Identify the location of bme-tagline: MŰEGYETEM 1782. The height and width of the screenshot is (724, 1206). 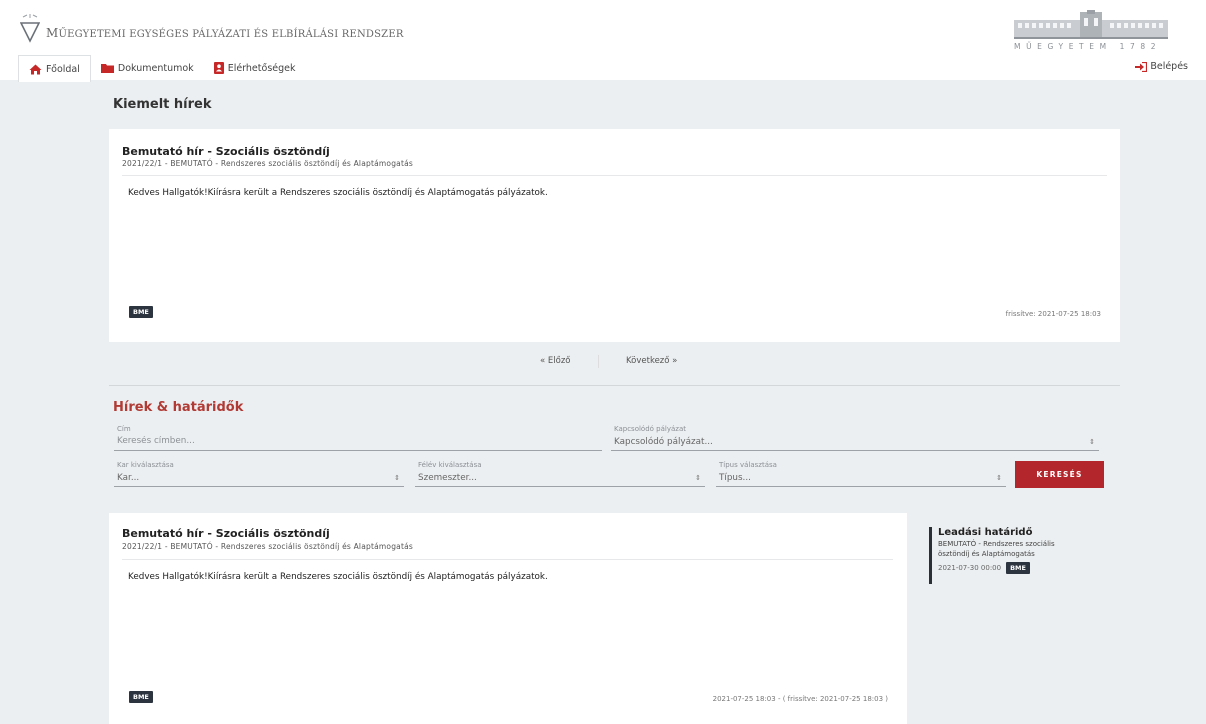
(1088, 46).